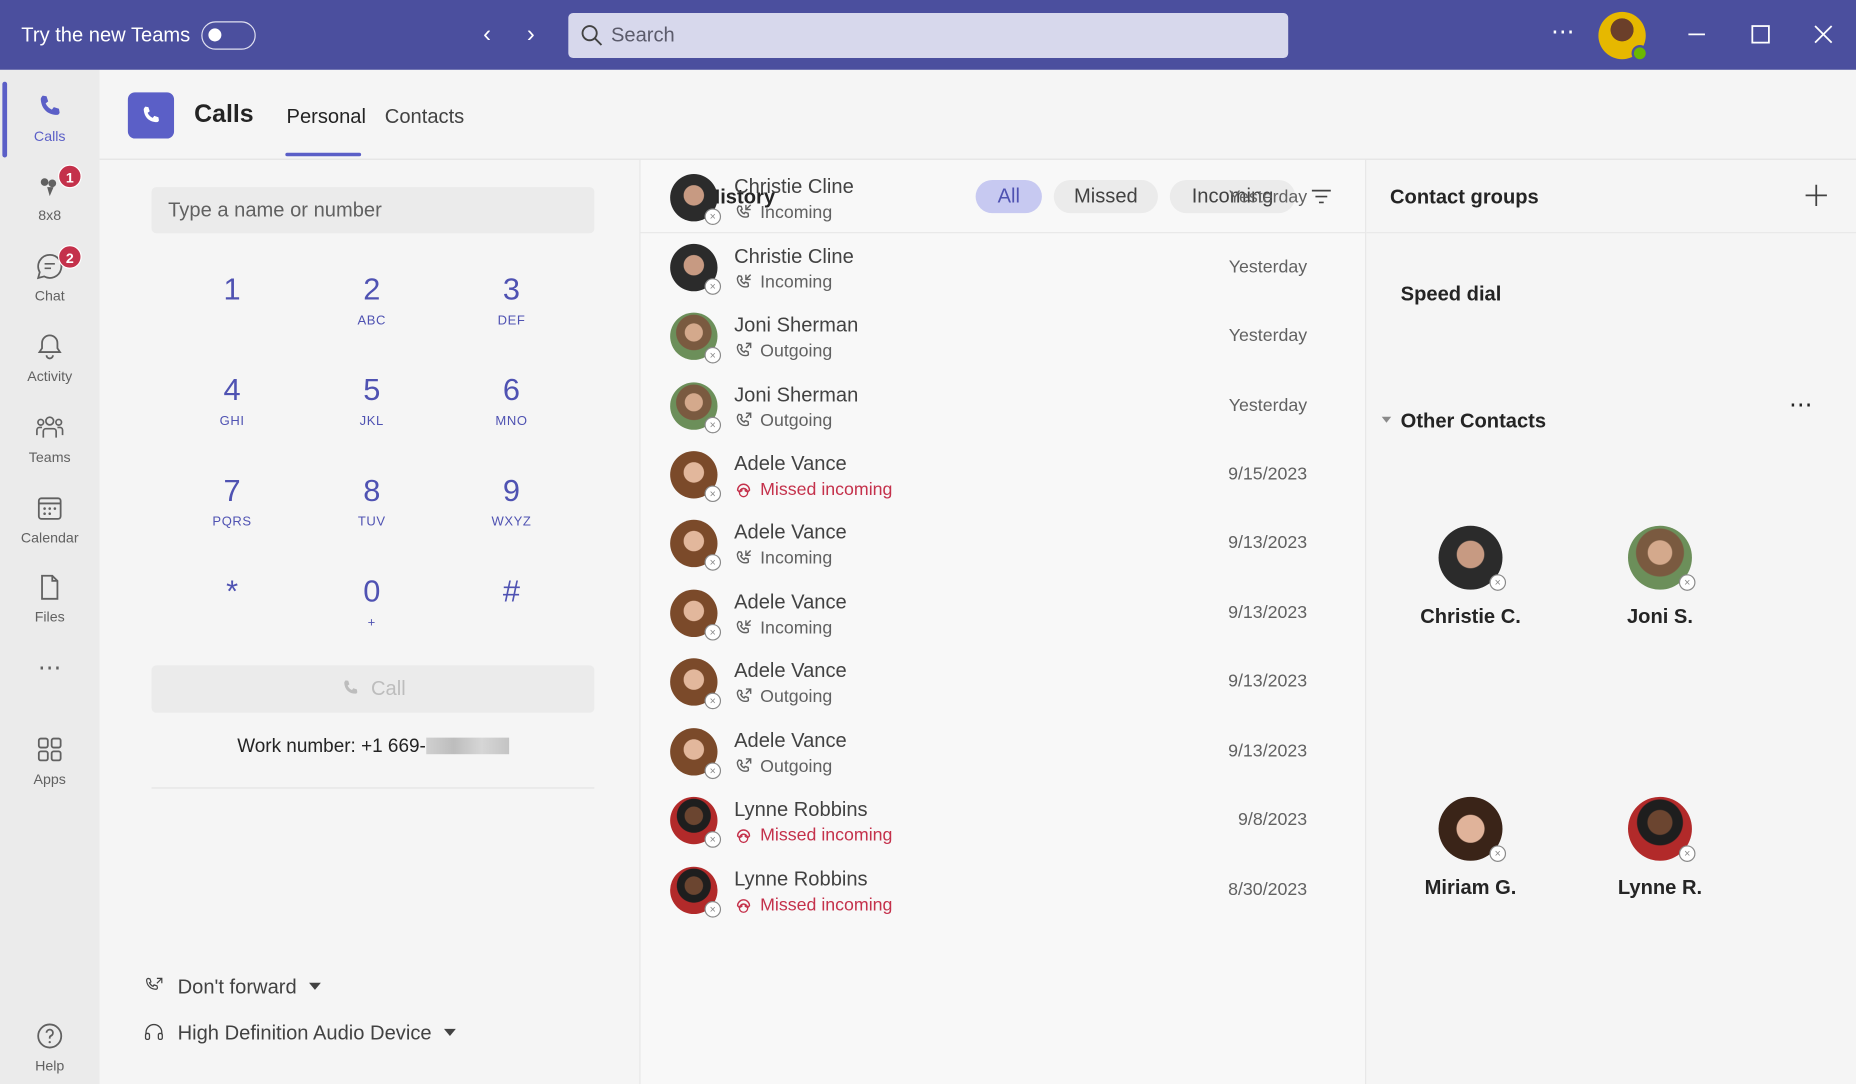  Describe the element at coordinates (373, 210) in the screenshot. I see `dial-input` at that location.